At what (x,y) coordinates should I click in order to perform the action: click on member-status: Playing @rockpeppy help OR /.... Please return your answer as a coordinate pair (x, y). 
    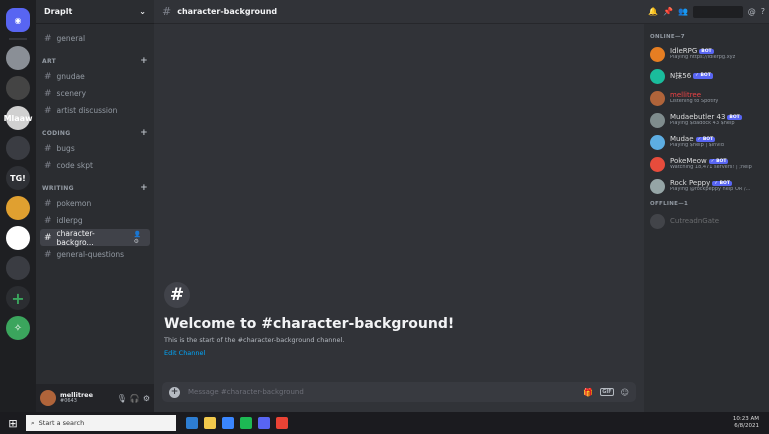
    Looking at the image, I should click on (710, 190).